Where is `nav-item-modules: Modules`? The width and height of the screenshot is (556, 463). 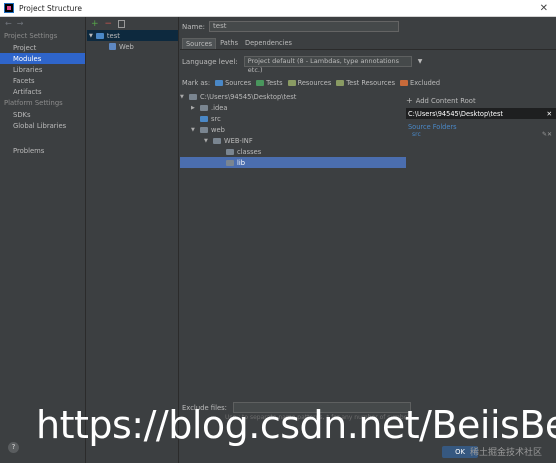 nav-item-modules: Modules is located at coordinates (42, 58).